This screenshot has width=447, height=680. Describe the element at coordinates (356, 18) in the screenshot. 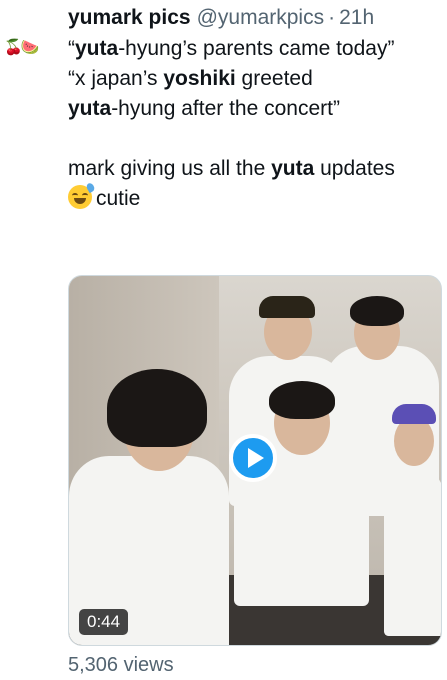

I see `timestamp: 21h` at that location.